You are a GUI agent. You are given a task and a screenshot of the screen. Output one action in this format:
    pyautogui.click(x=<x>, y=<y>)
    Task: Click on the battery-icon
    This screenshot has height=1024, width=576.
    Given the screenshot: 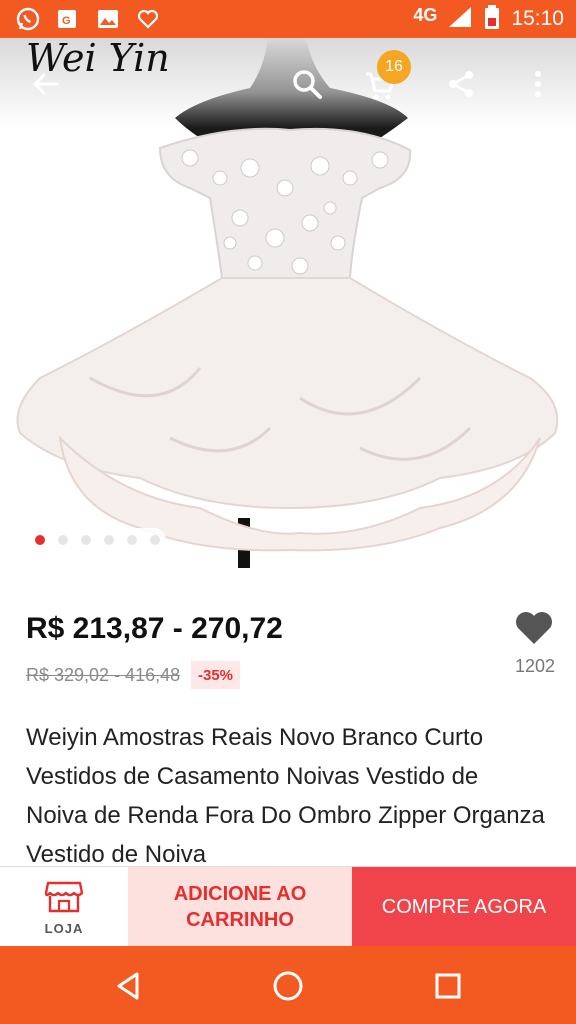 What is the action you would take?
    pyautogui.click(x=492, y=19)
    